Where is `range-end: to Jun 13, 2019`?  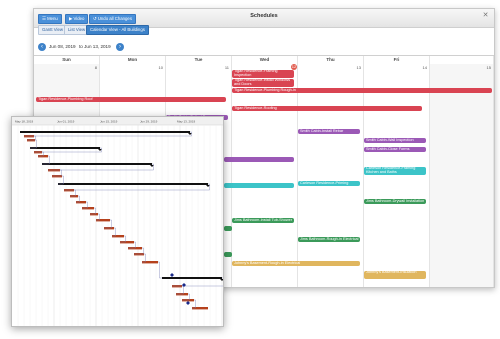 range-end: to Jun 13, 2019 is located at coordinates (95, 46).